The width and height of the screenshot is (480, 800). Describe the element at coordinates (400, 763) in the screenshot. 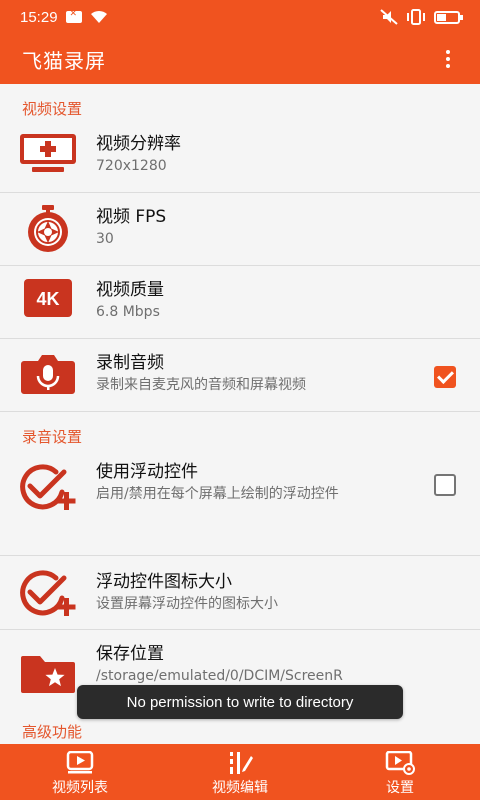

I see `settings-icon` at that location.